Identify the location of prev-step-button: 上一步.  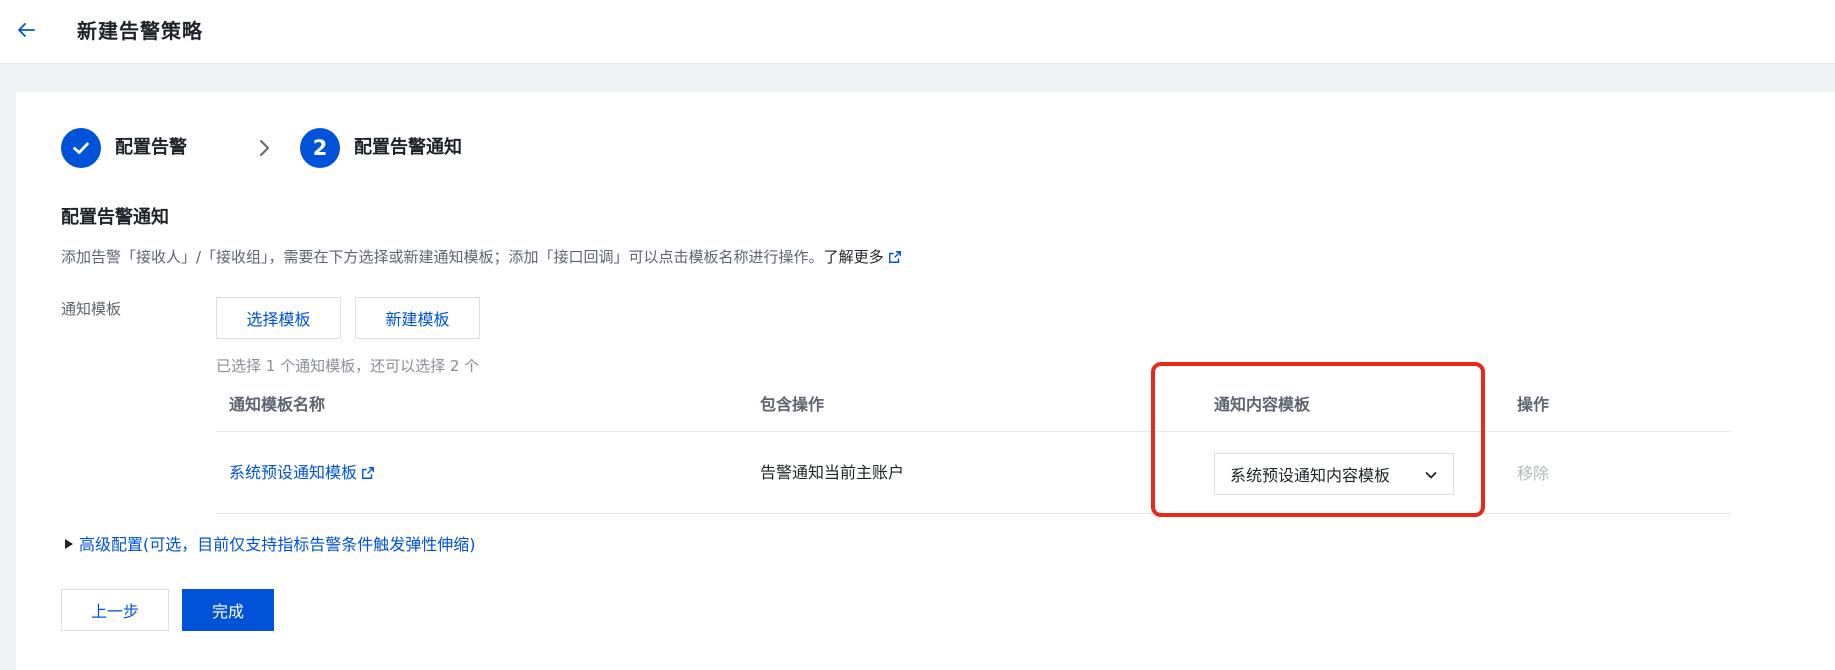
(115, 610).